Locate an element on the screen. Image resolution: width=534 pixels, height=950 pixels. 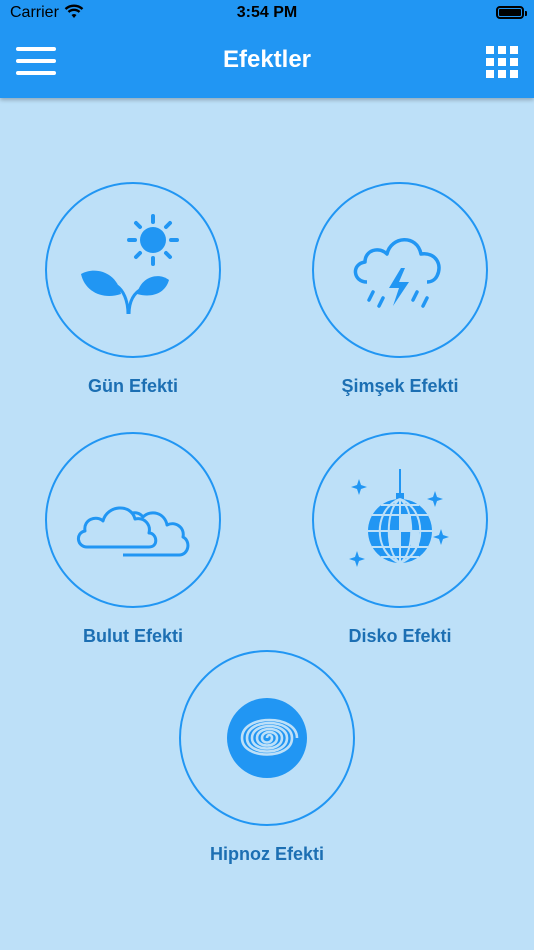
battery-icon is located at coordinates (511, 12).